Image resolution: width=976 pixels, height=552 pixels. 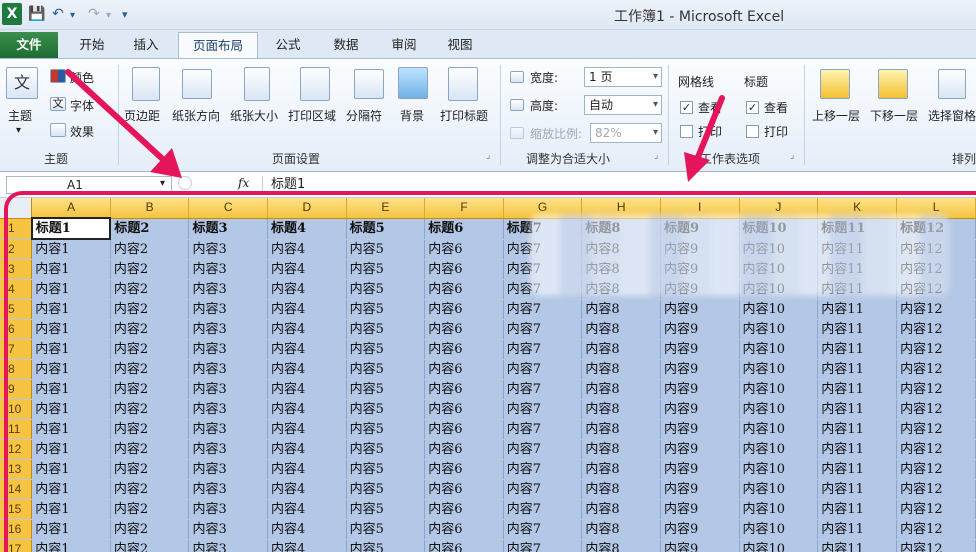 What do you see at coordinates (92, 45) in the screenshot?
I see `tab-home: 开始` at bounding box center [92, 45].